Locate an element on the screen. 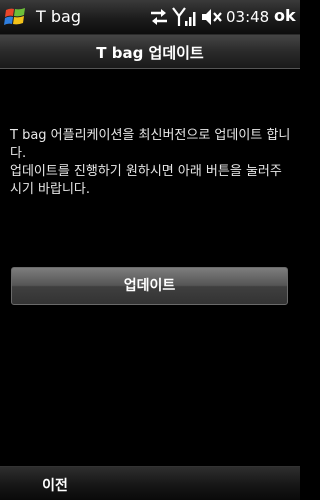 This screenshot has height=500, width=320. update-button: 업데이트 is located at coordinates (149, 286).